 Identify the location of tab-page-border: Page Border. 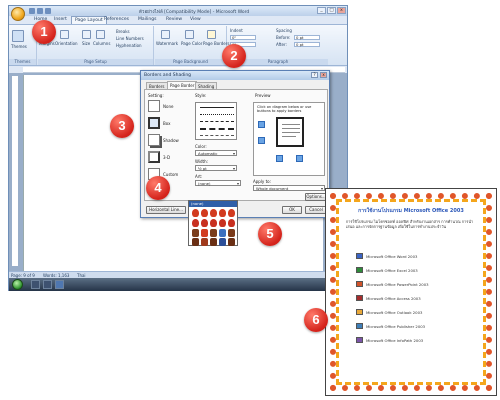
(182, 85).